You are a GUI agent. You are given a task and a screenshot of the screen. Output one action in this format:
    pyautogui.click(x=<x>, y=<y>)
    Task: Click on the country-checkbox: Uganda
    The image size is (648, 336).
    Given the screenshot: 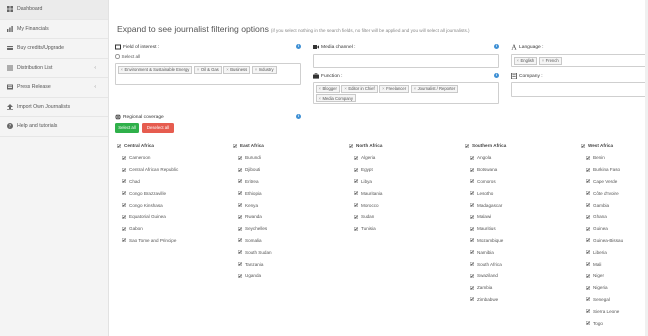 What is the action you would take?
    pyautogui.click(x=252, y=276)
    